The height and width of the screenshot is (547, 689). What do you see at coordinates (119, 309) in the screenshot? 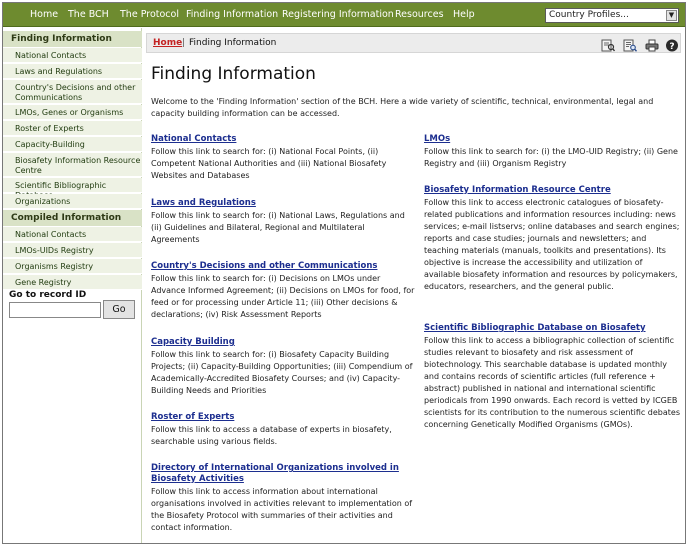
I see `go-button: Go` at bounding box center [119, 309].